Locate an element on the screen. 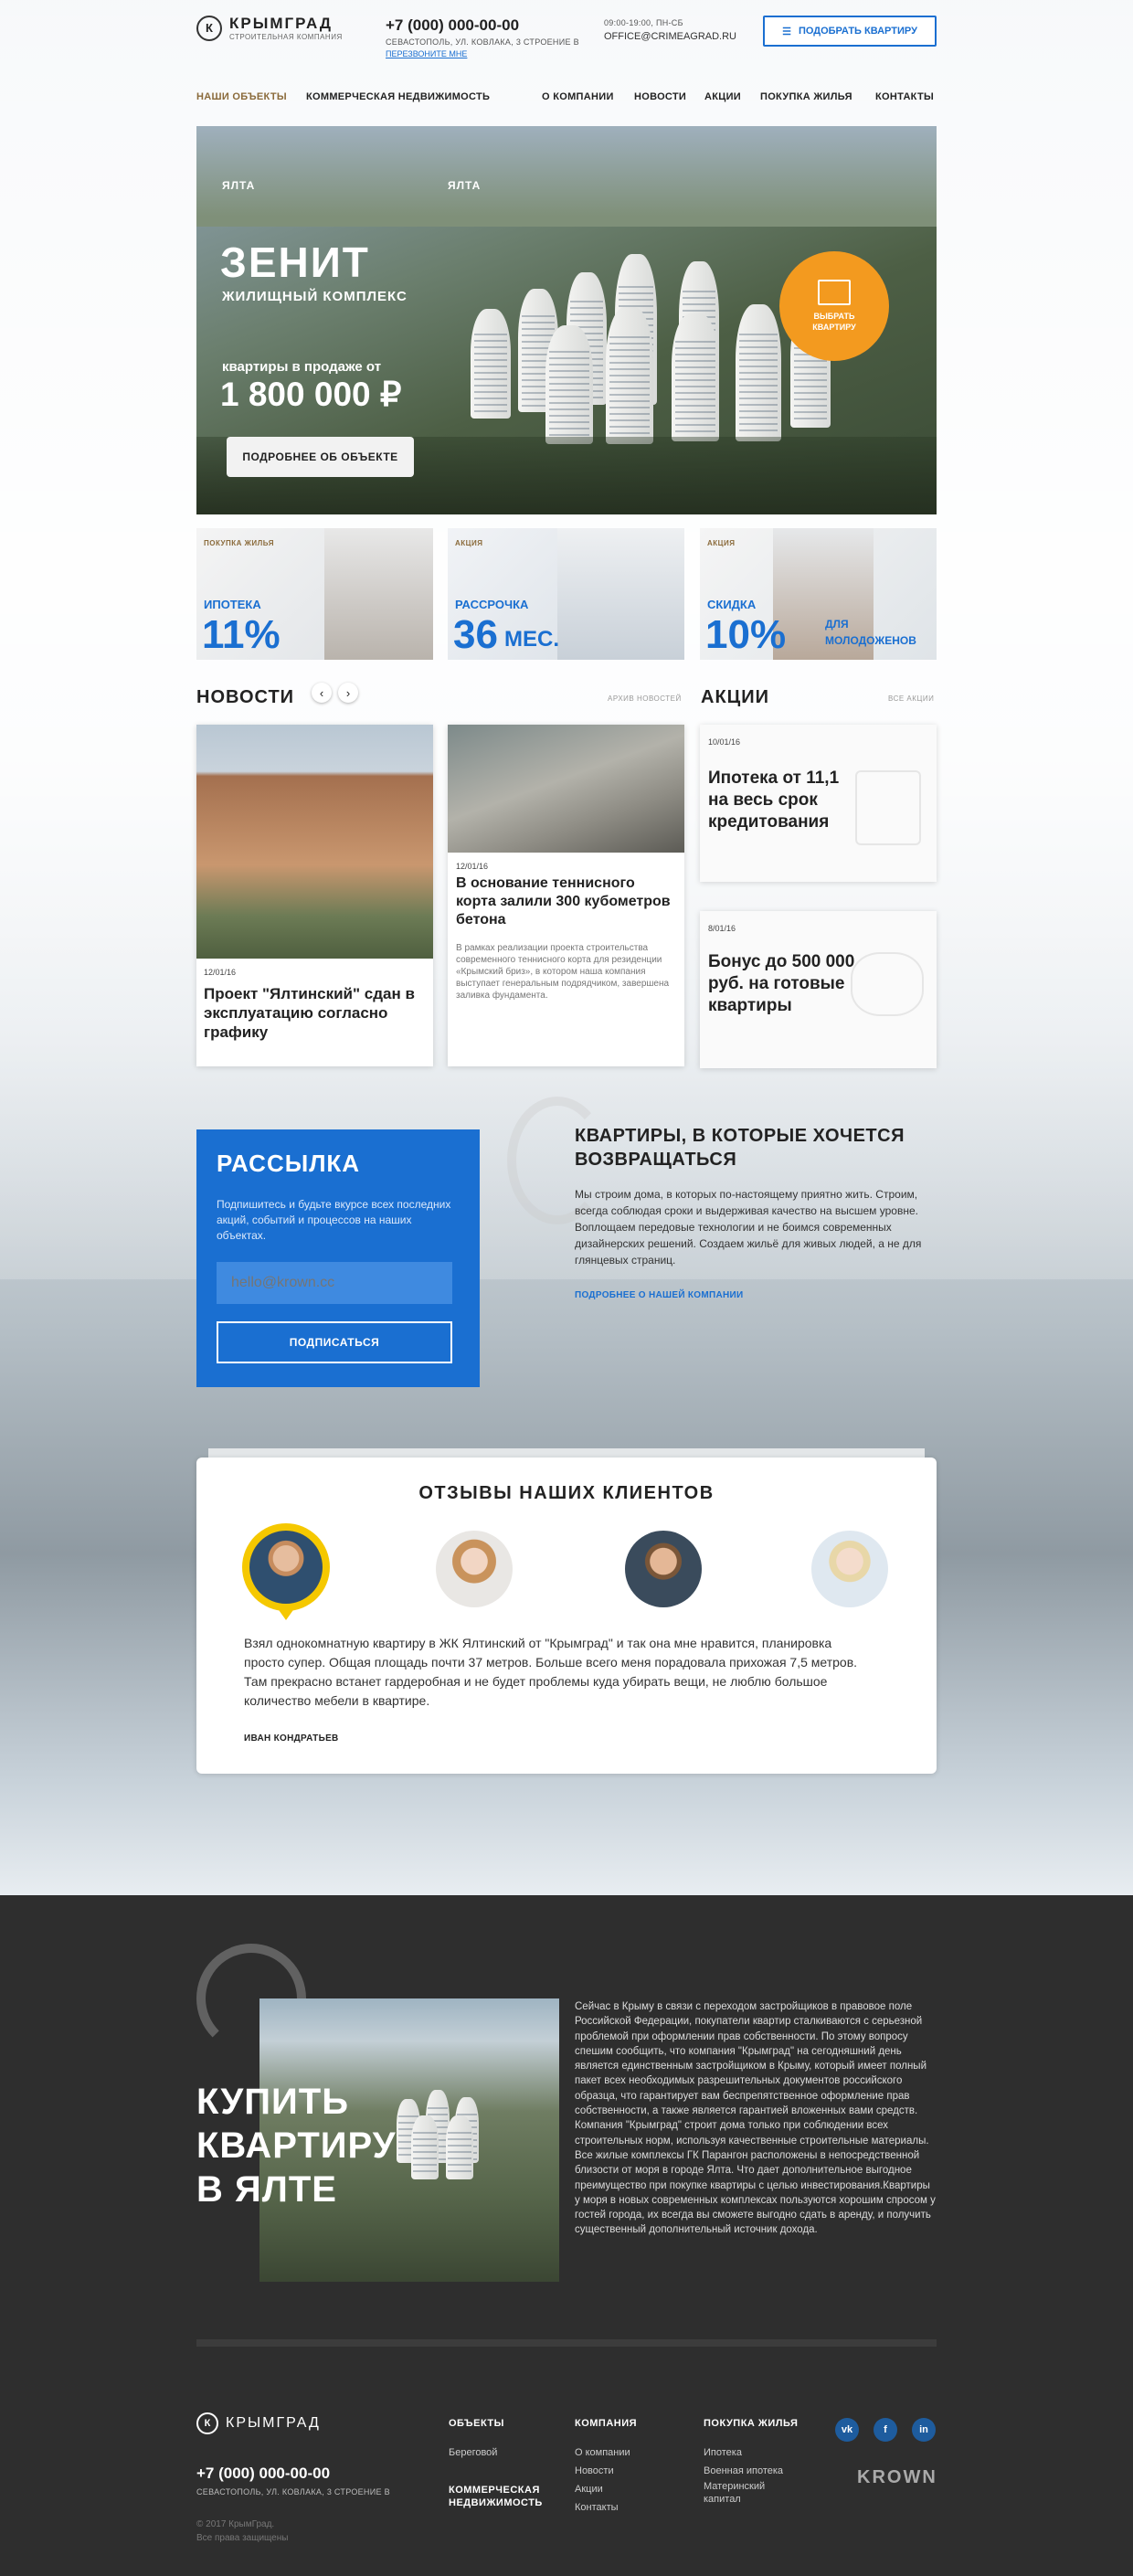 This screenshot has width=1133, height=2576. header-address: СЕВАСТОПОЛЬ, УЛ. КОВЛАКА, 3 СТРОЕНИЕ В is located at coordinates (482, 42).